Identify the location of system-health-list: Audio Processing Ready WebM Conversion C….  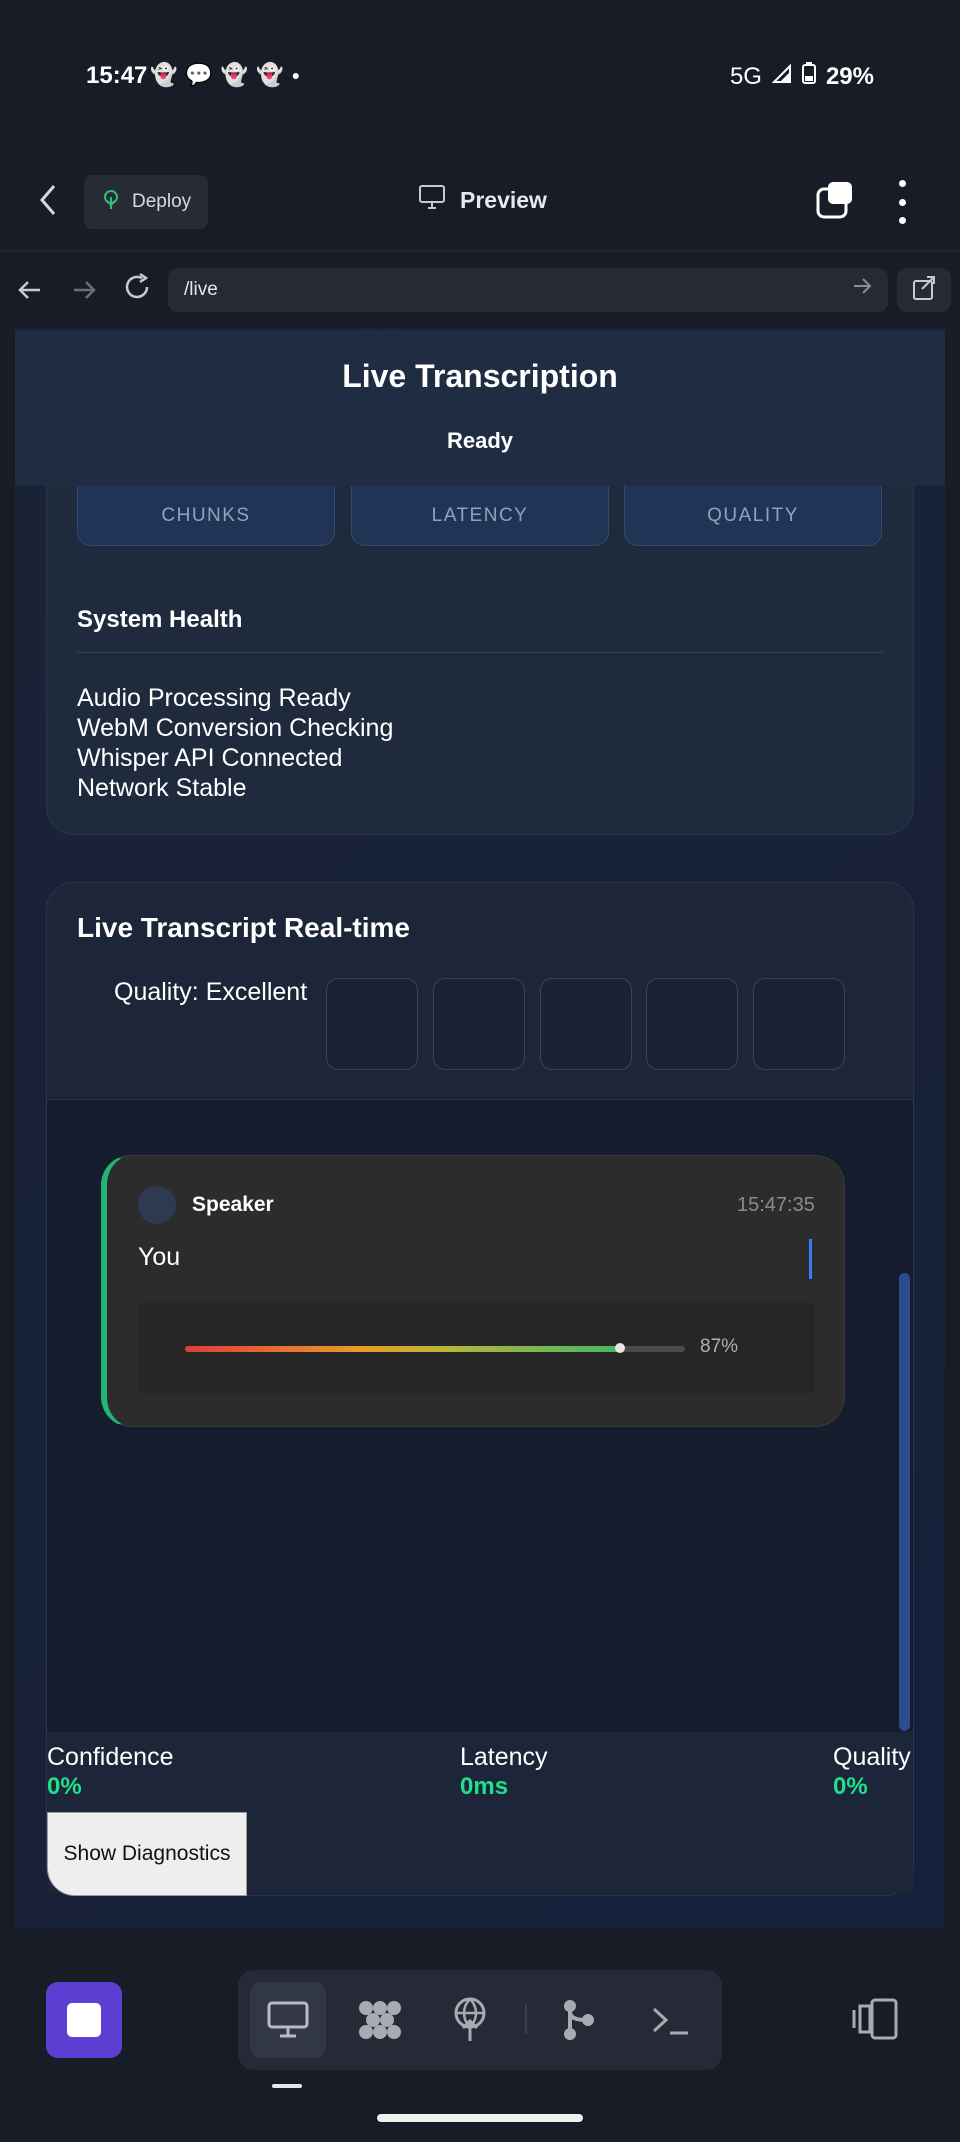
(235, 743).